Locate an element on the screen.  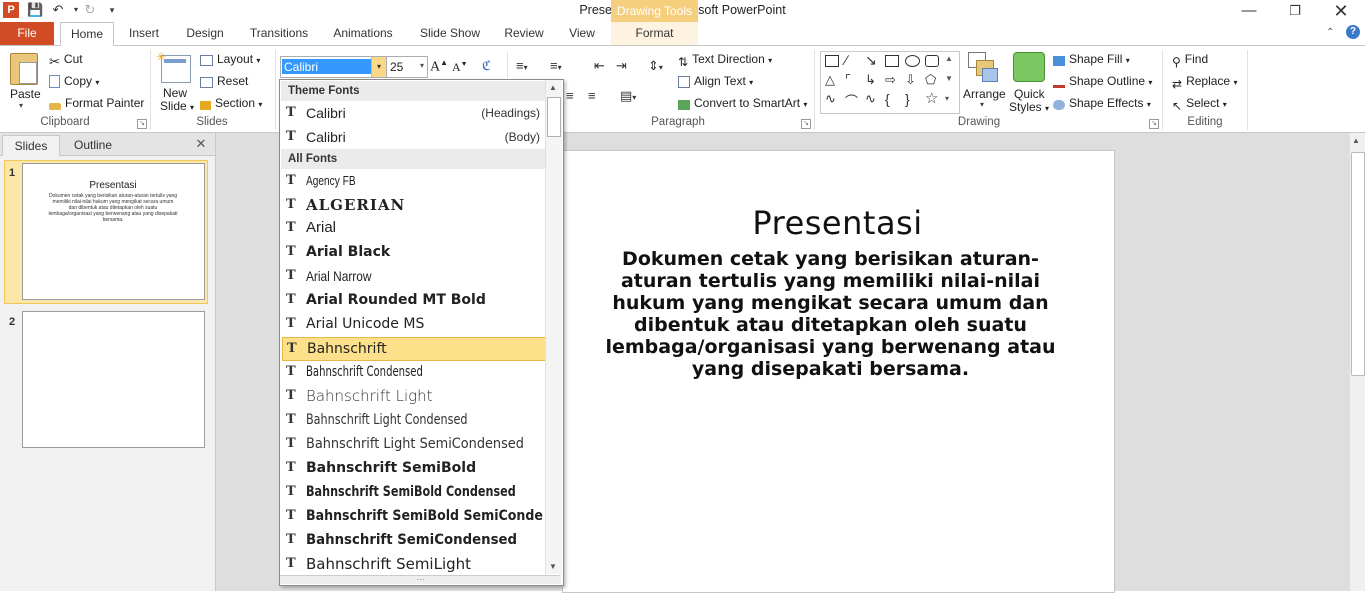
paste-dropdown-icon: ▾ is located at coordinates (21, 105).